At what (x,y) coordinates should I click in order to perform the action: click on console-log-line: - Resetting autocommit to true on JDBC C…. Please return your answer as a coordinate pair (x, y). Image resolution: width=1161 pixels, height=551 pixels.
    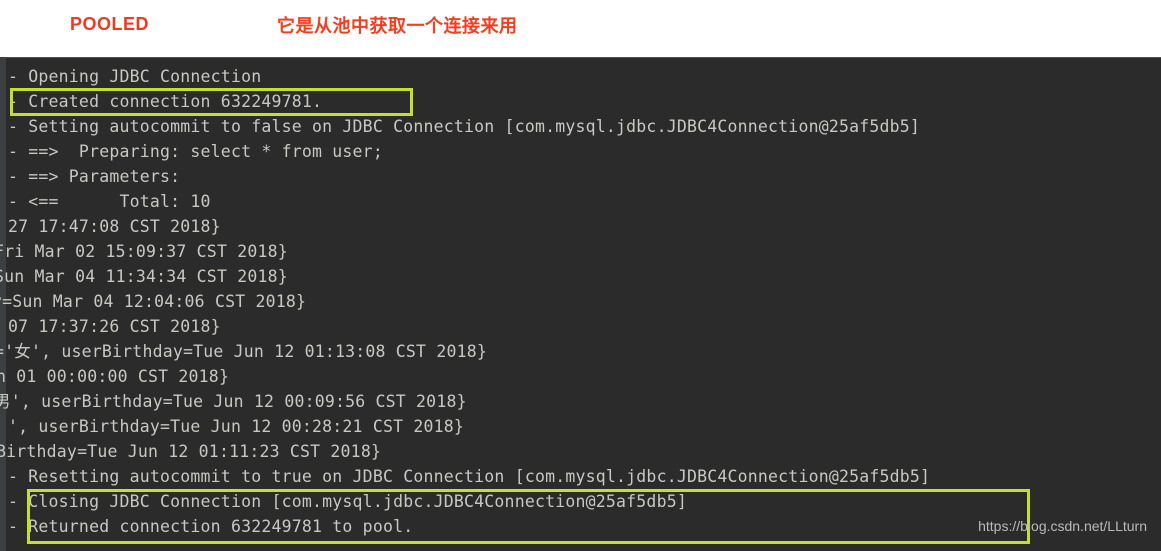
    Looking at the image, I should click on (469, 476).